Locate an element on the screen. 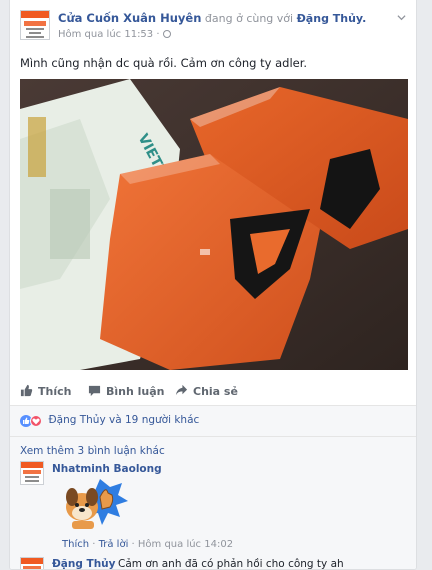 The height and width of the screenshot is (570, 432). tagged-person-link: Đặng Thủy. is located at coordinates (332, 18).